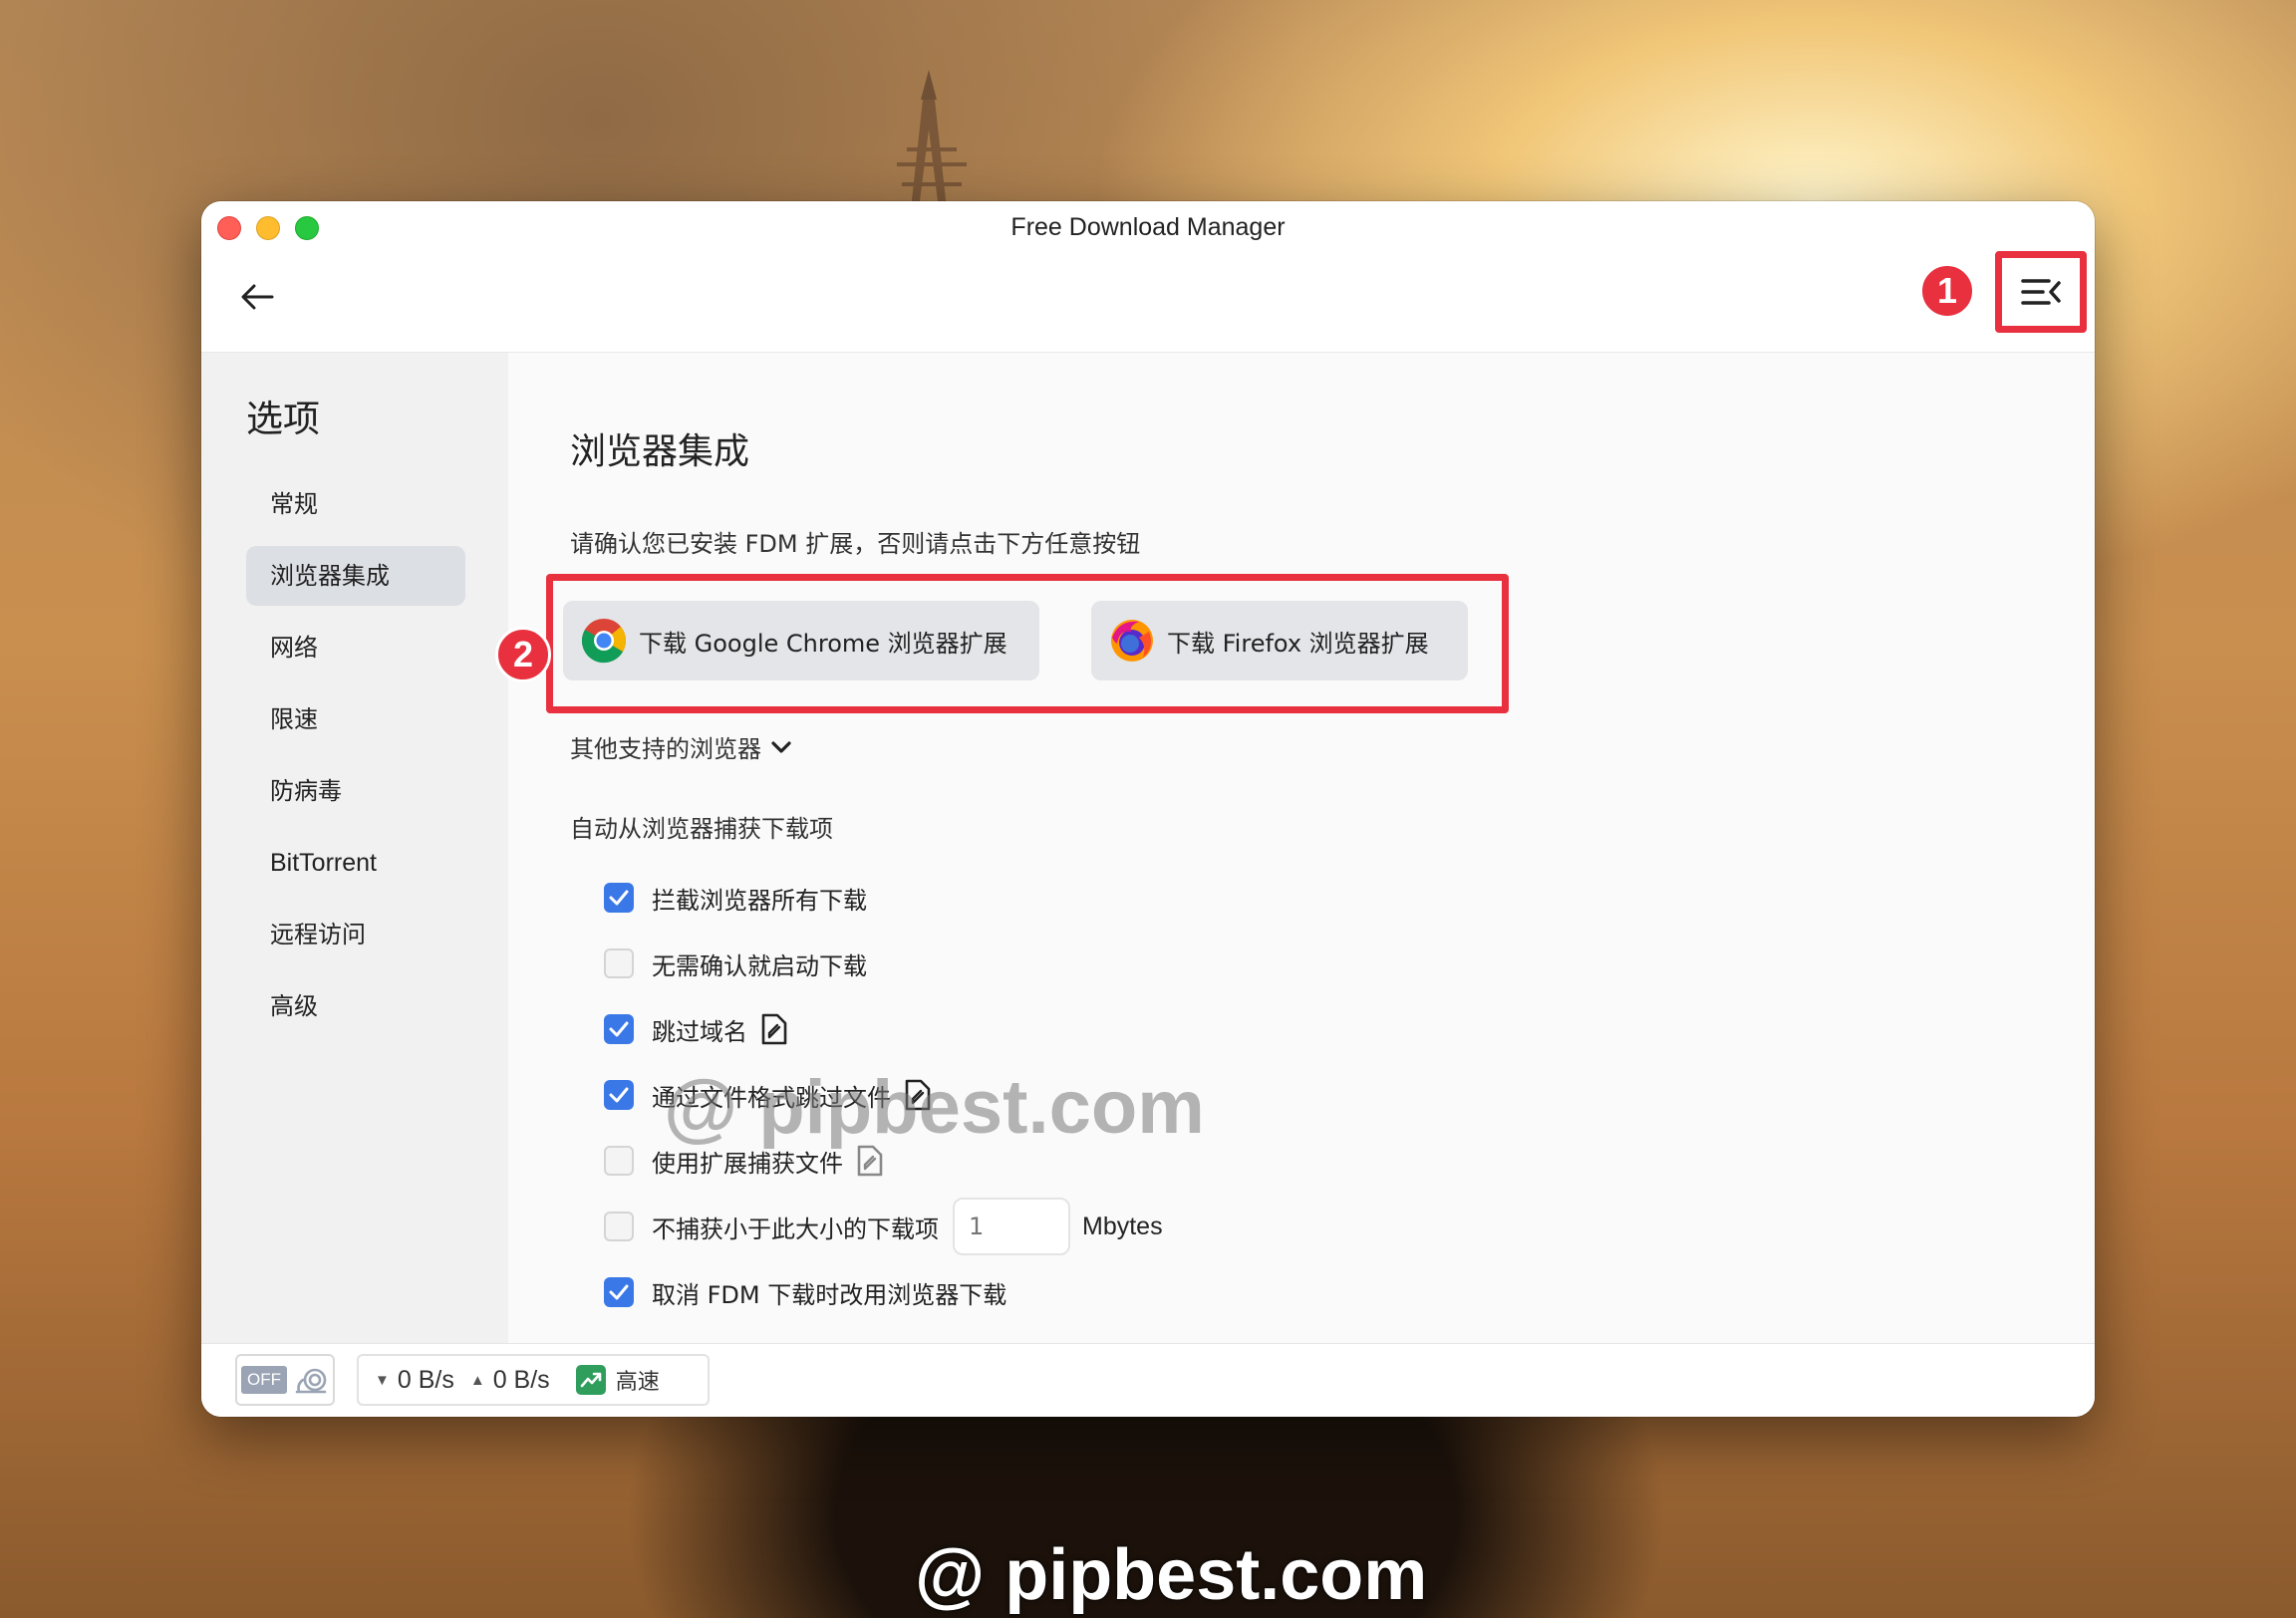  What do you see at coordinates (264, 1380) in the screenshot?
I see `off-label: OFF` at bounding box center [264, 1380].